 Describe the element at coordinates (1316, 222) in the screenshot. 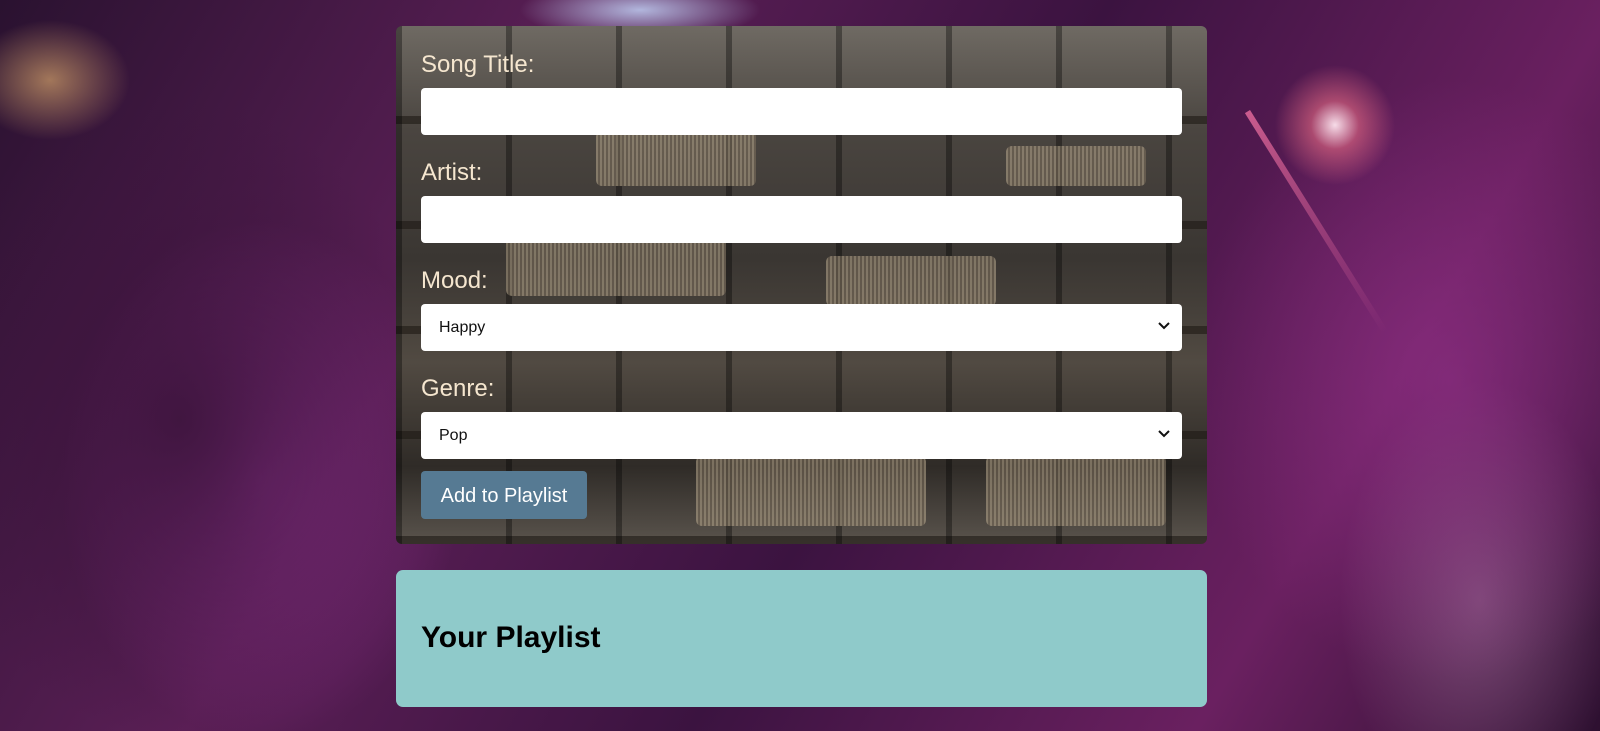

I see `background-light-streak` at that location.